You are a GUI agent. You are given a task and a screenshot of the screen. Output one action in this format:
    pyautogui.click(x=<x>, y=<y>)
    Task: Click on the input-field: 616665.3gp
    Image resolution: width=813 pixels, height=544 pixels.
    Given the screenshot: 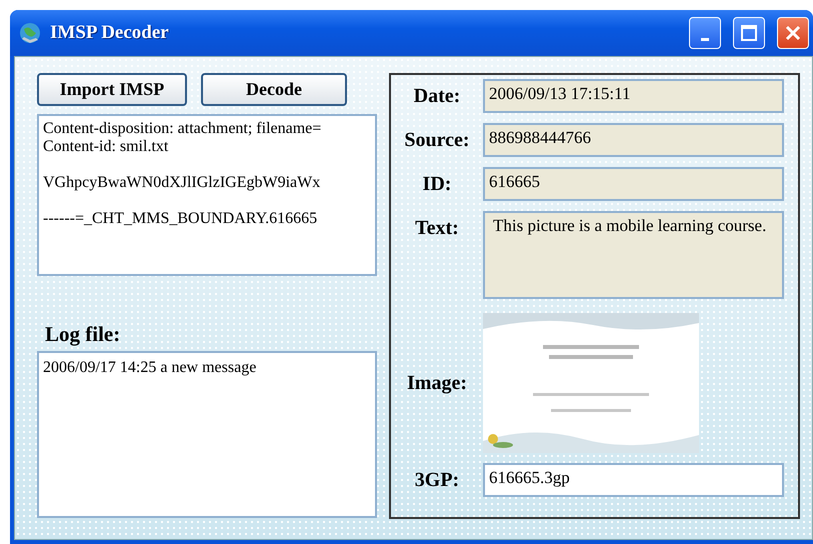 What is the action you would take?
    pyautogui.click(x=633, y=480)
    